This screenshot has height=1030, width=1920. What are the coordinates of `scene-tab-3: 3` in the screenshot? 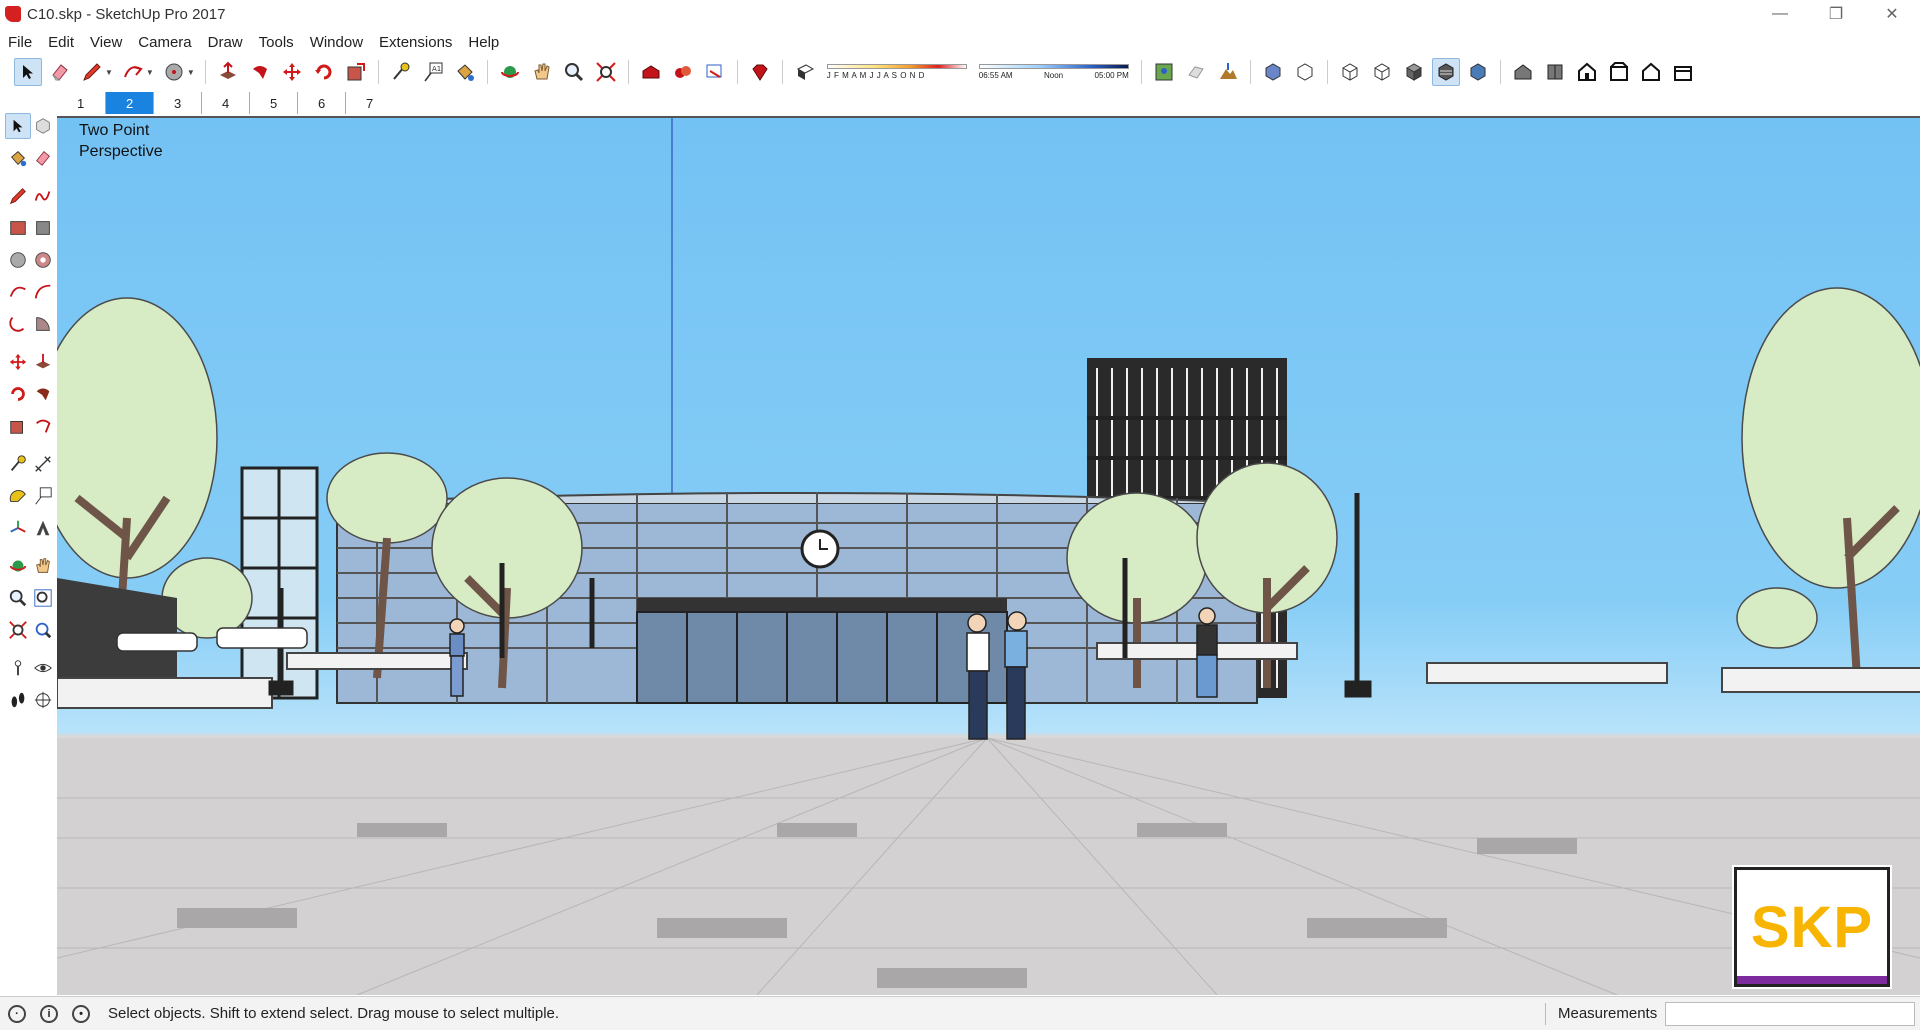 It's located at (177, 103).